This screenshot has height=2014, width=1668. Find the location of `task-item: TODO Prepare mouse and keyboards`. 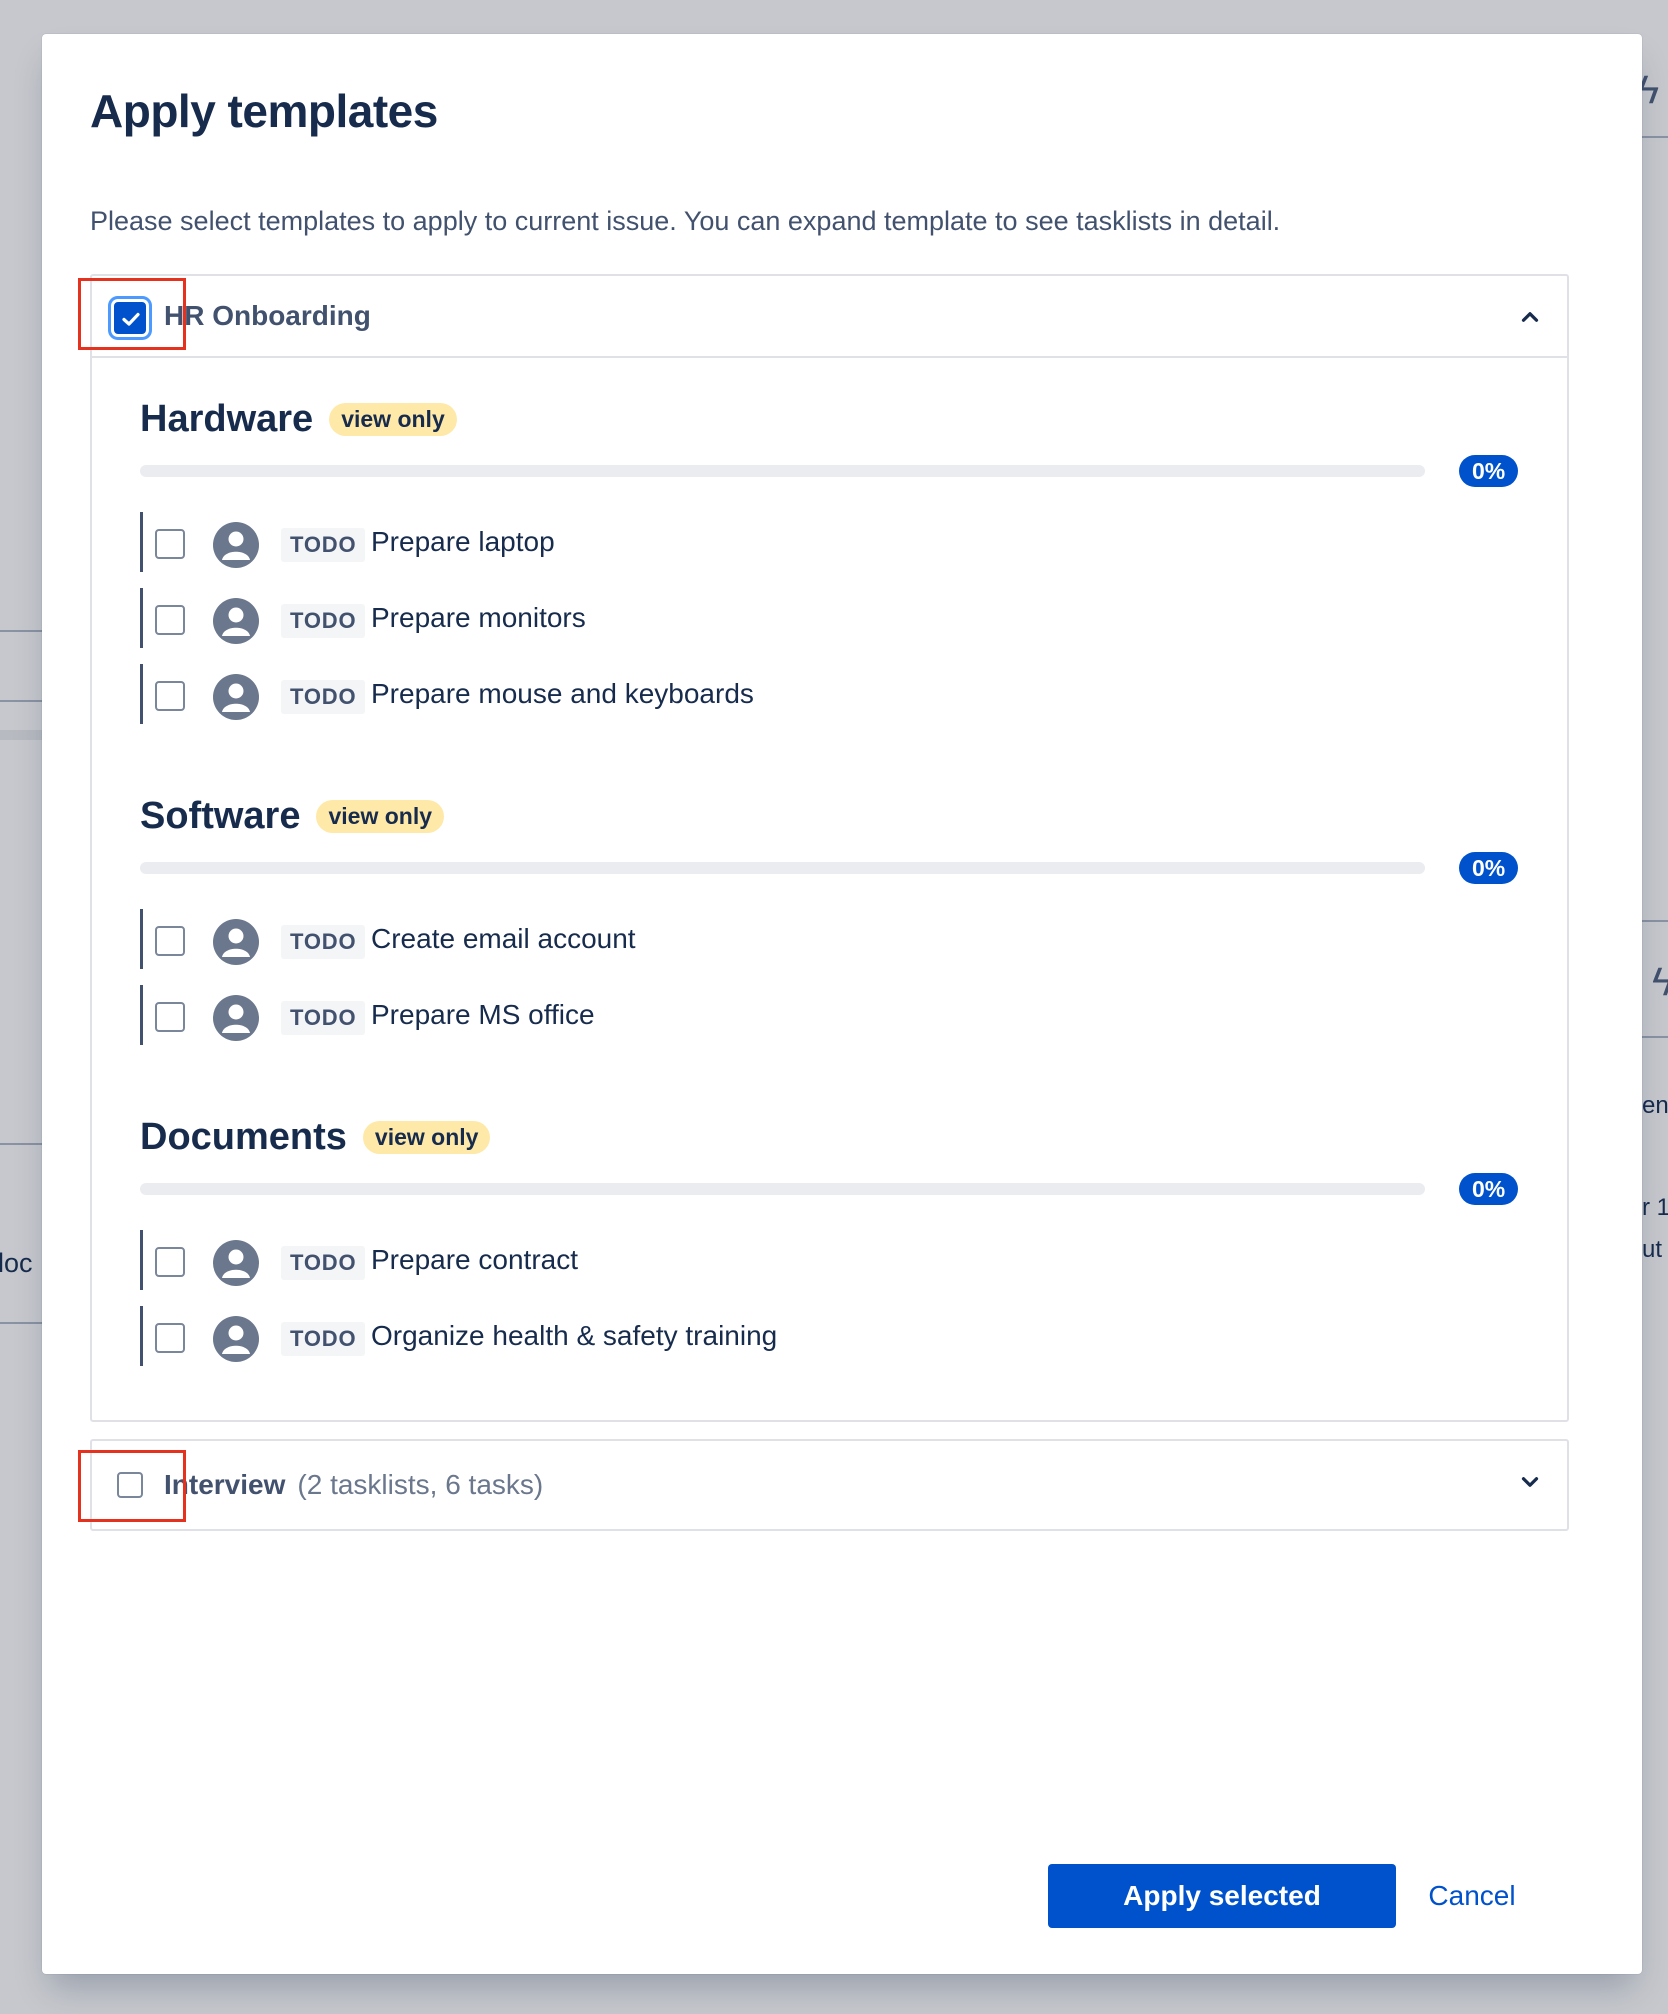

task-item: TODO Prepare mouse and keyboards is located at coordinates (790, 694).